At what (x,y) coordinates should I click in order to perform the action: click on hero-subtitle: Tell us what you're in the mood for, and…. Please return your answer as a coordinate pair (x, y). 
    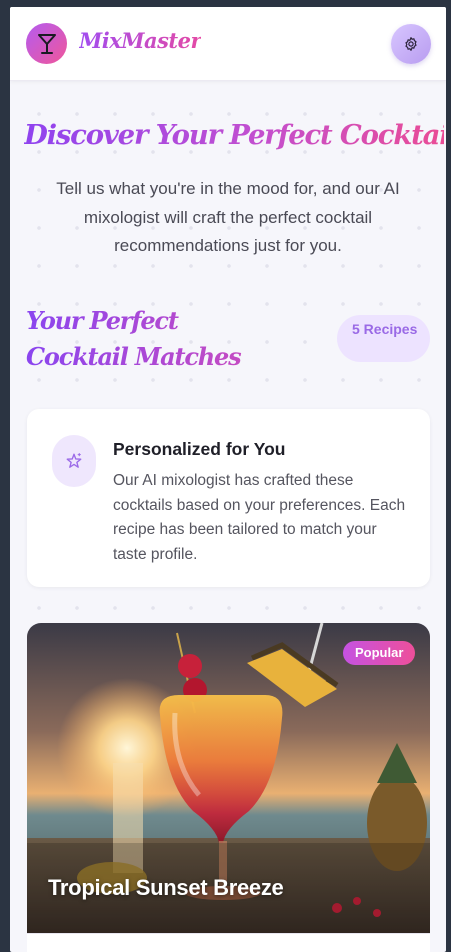
    Looking at the image, I should click on (228, 217).